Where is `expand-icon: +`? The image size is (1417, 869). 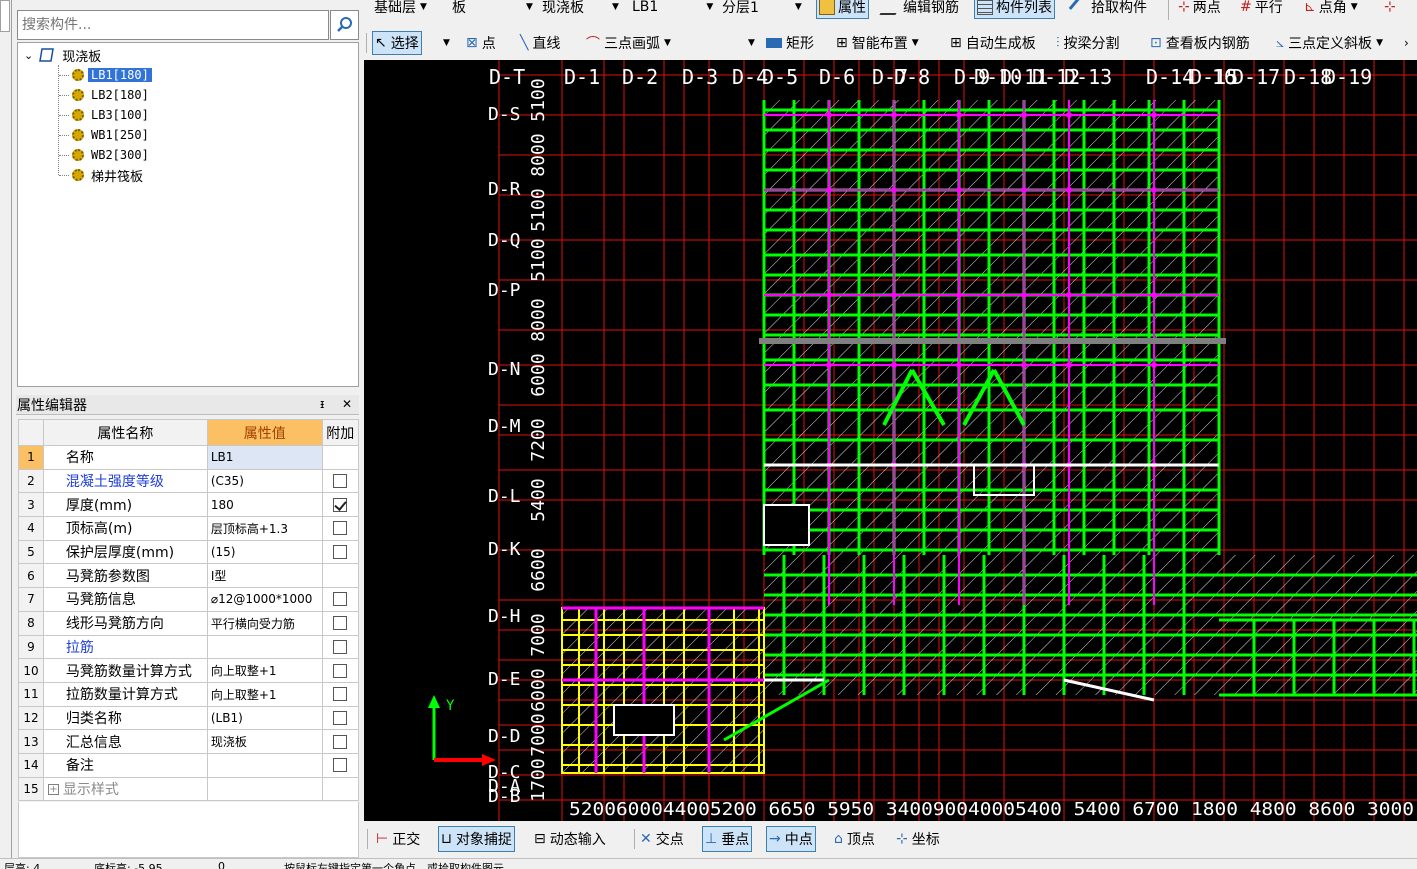
expand-icon: + is located at coordinates (53, 790).